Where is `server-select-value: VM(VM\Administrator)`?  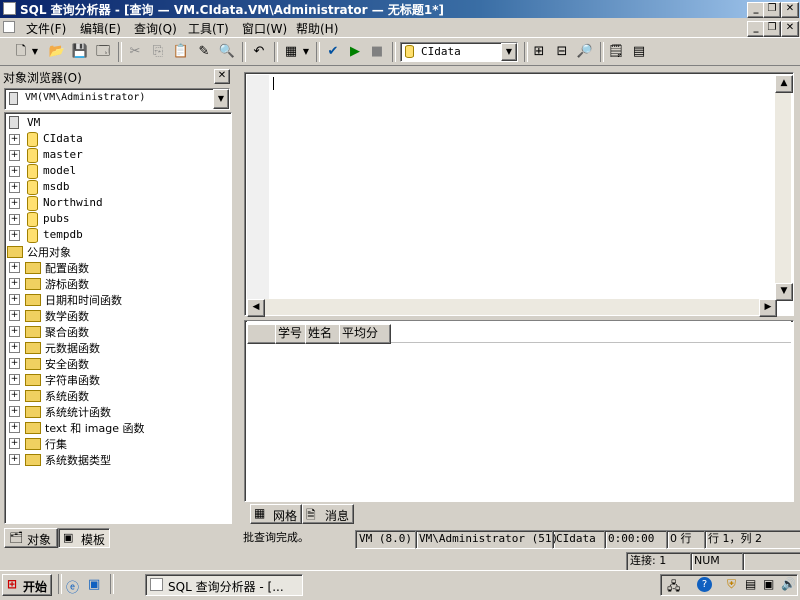 server-select-value: VM(VM\Administrator) is located at coordinates (85, 97).